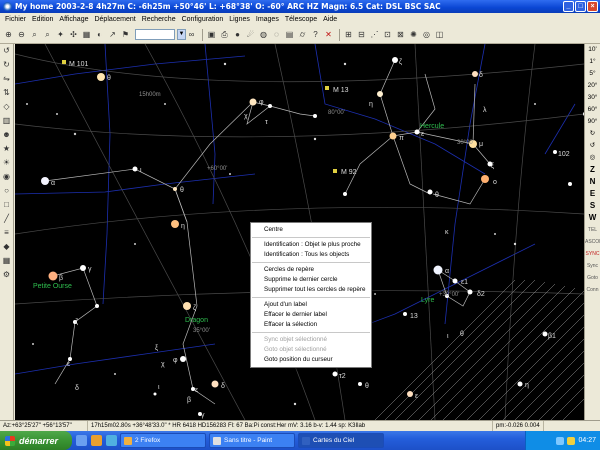 The image size is (600, 450). Describe the element at coordinates (6, 162) in the screenshot. I see `lamp-icon: ☀` at that location.